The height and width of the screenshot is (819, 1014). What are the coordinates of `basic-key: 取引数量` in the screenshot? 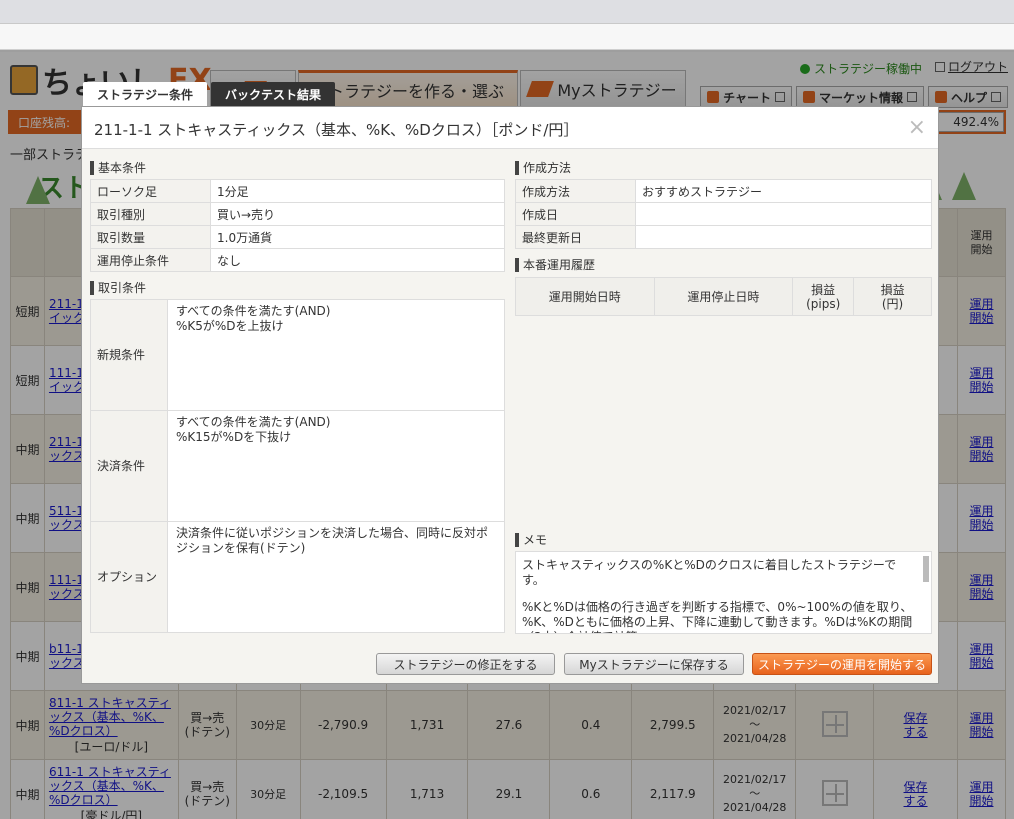 It's located at (150, 237).